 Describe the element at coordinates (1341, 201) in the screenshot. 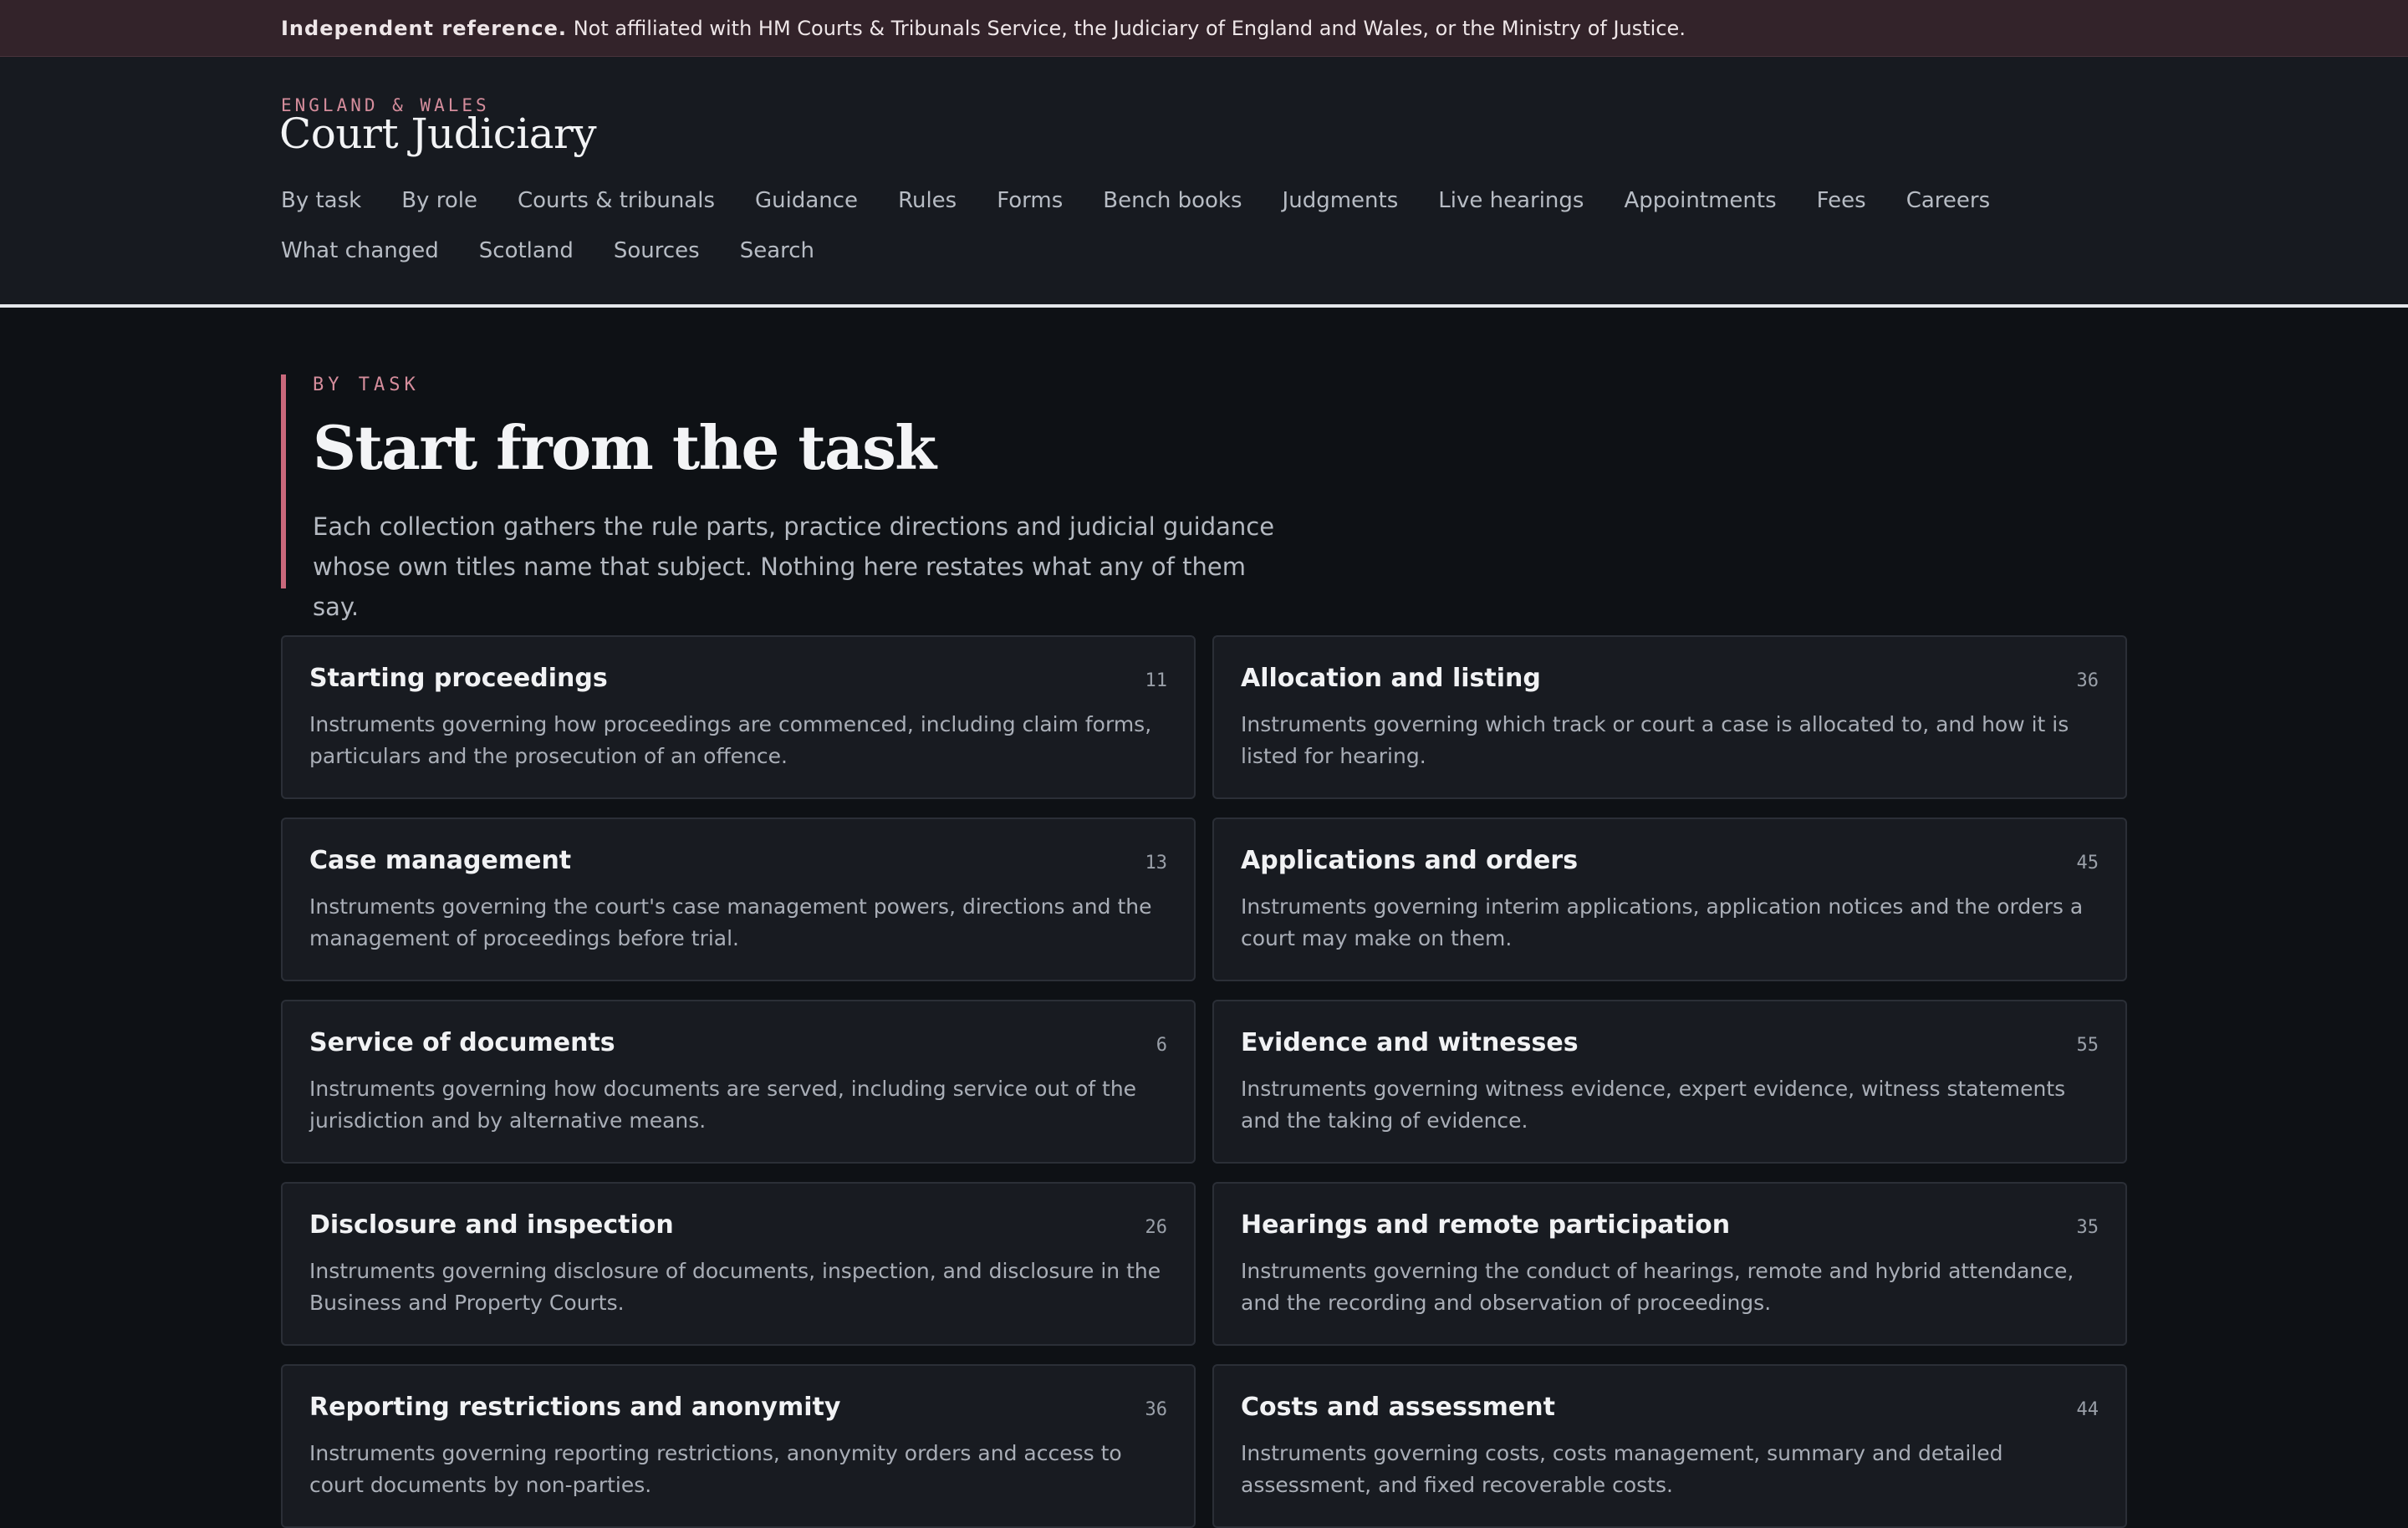

I see `nav-link-judgments: Judgments` at that location.